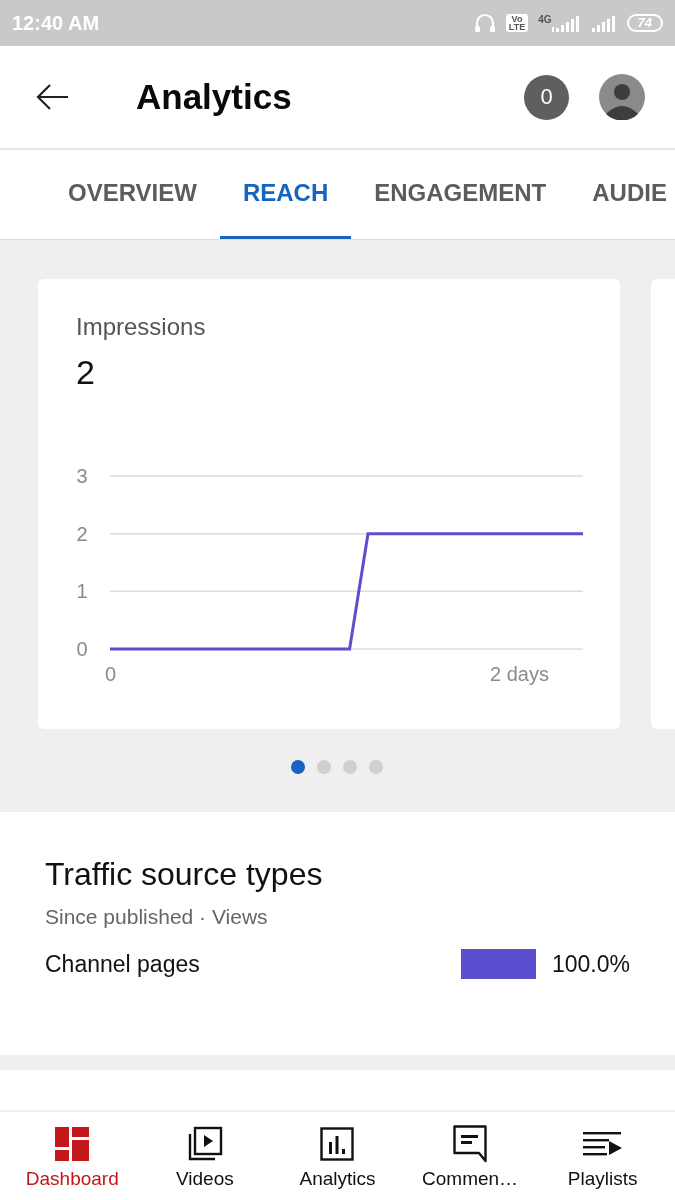  I want to click on avatar, so click(622, 97).